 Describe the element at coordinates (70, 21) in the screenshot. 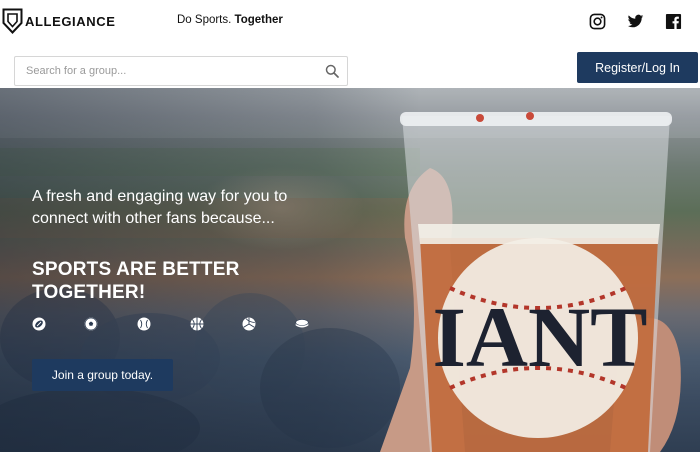

I see `brand-name: ALLEGIANCE` at that location.